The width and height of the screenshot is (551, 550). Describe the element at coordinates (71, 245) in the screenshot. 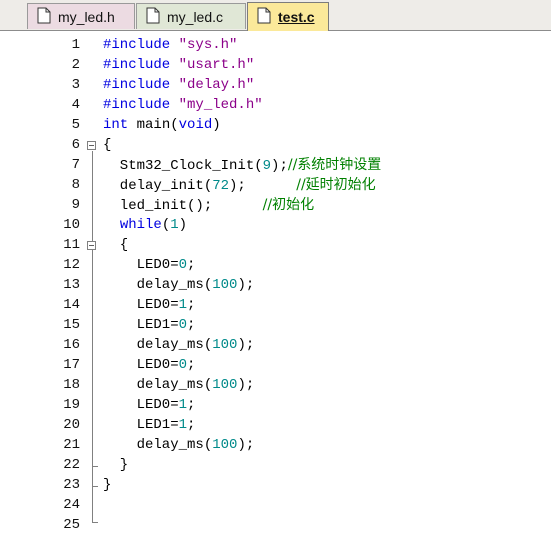

I see `line-number: 11` at that location.